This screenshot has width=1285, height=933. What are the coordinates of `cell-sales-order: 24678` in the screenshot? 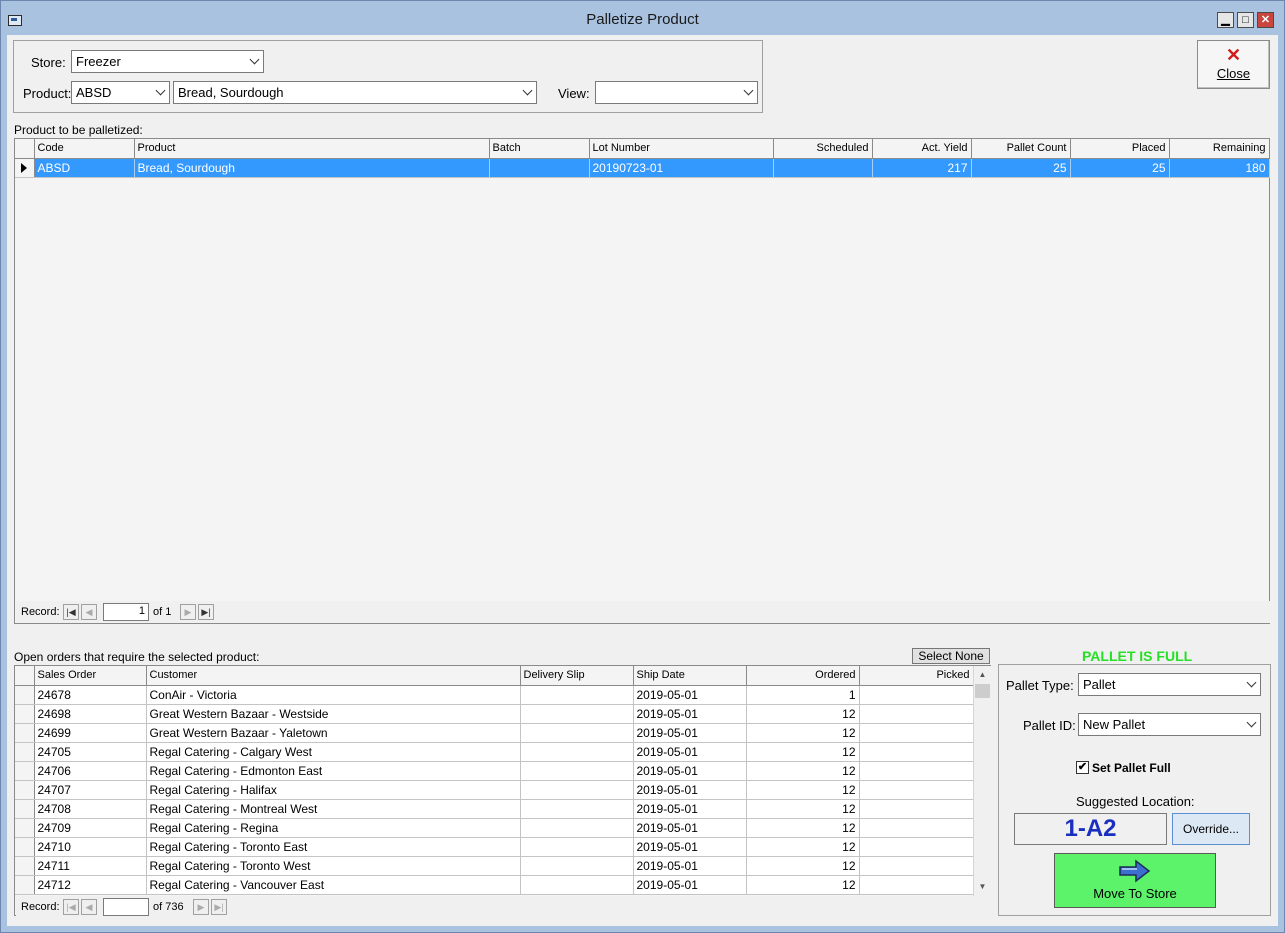 It's located at (90, 695).